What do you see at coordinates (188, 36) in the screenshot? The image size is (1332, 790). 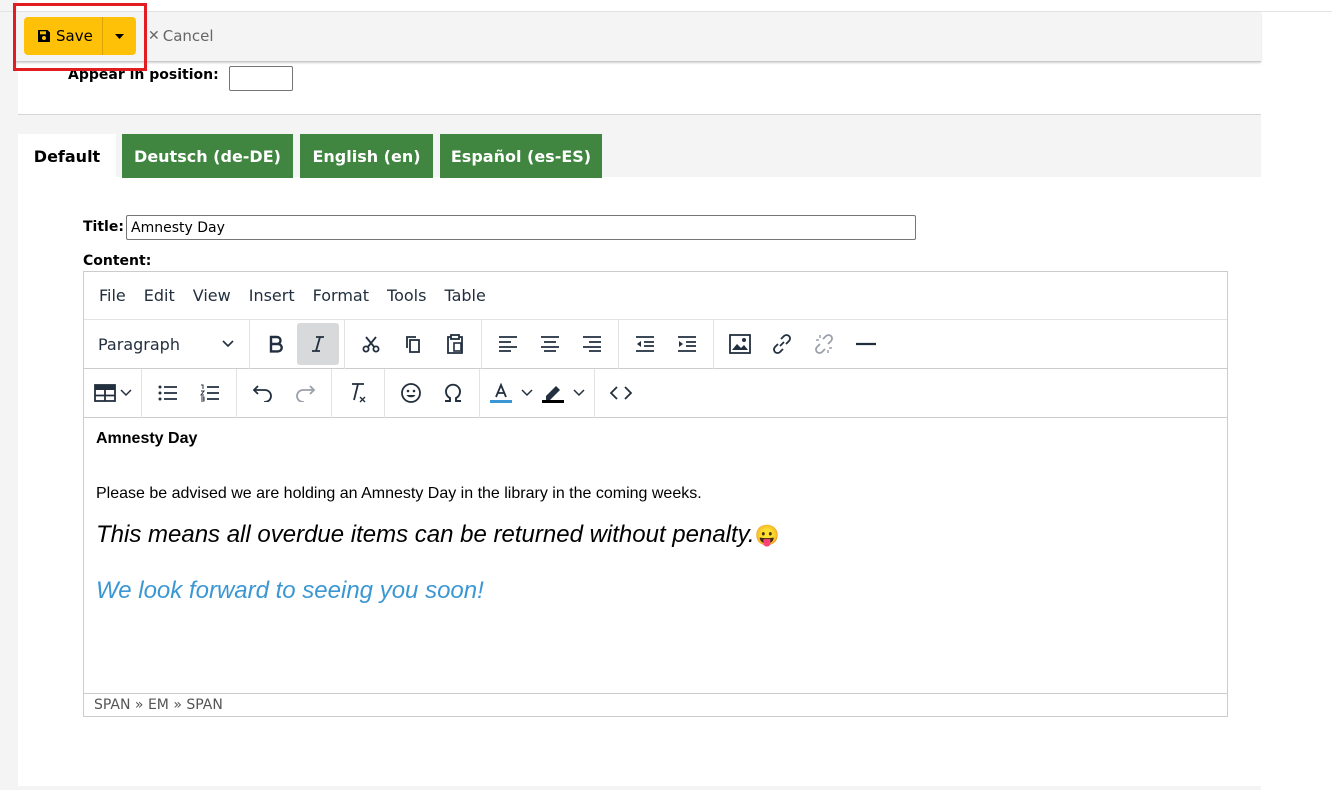 I see `cancel-label: Cancel` at bounding box center [188, 36].